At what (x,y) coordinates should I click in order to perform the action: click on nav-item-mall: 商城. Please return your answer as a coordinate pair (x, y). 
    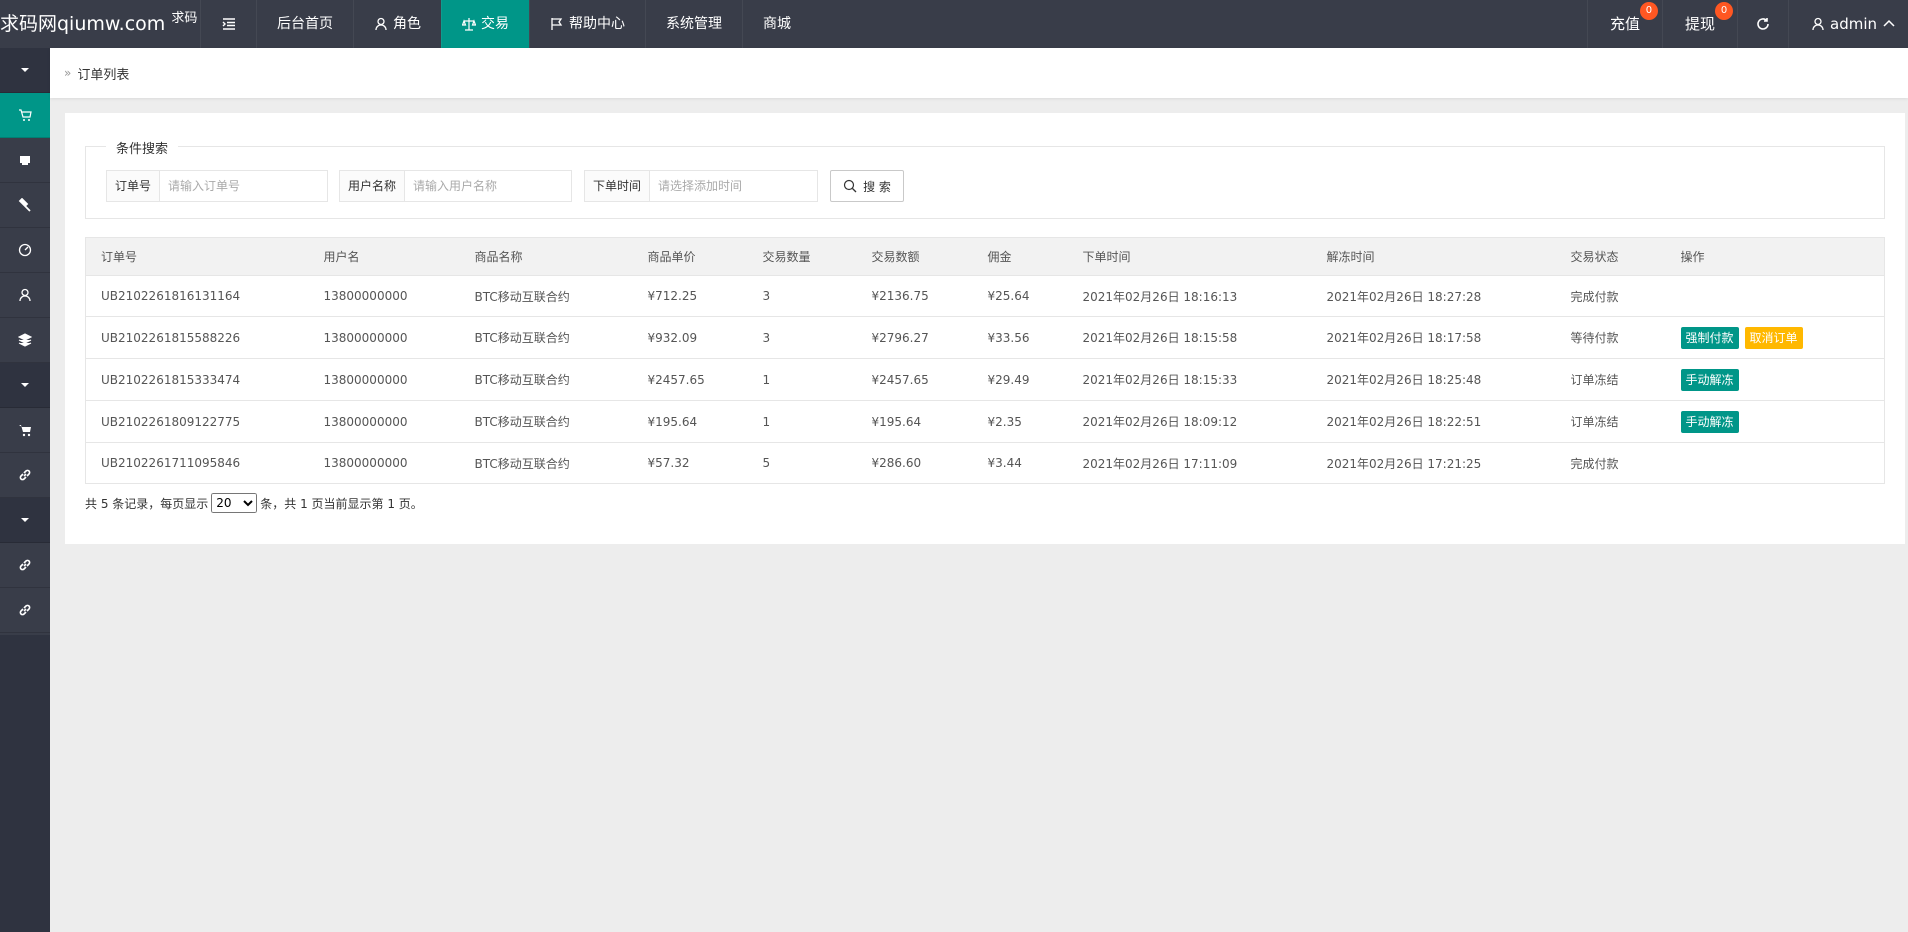
    Looking at the image, I should click on (776, 24).